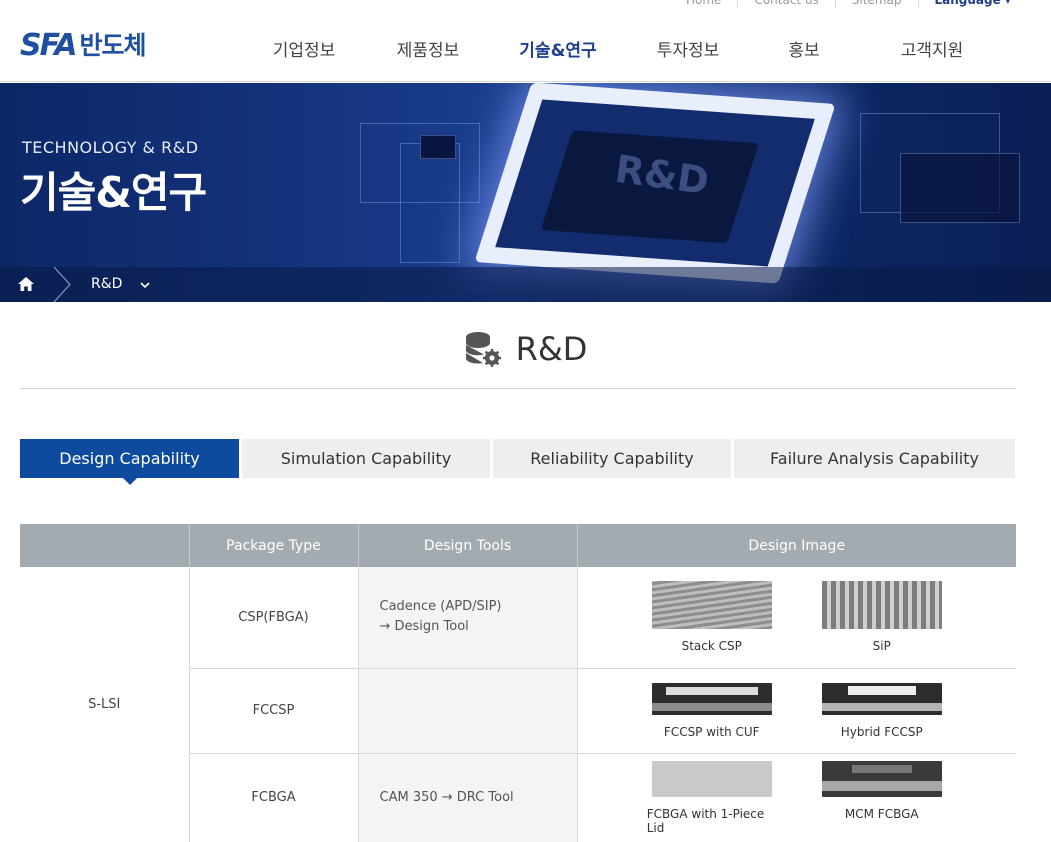  I want to click on database-gear-icon, so click(483, 349).